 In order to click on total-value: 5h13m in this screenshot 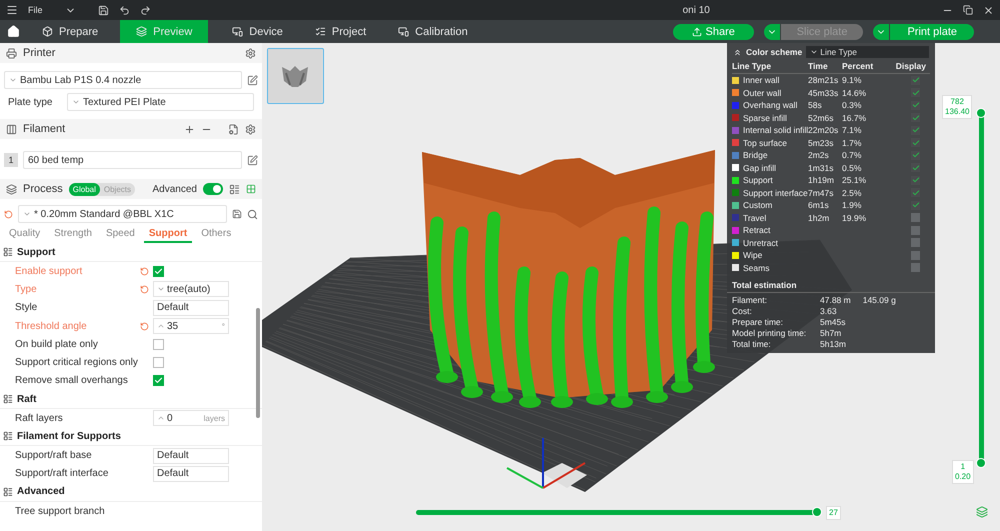, I will do `click(833, 344)`.